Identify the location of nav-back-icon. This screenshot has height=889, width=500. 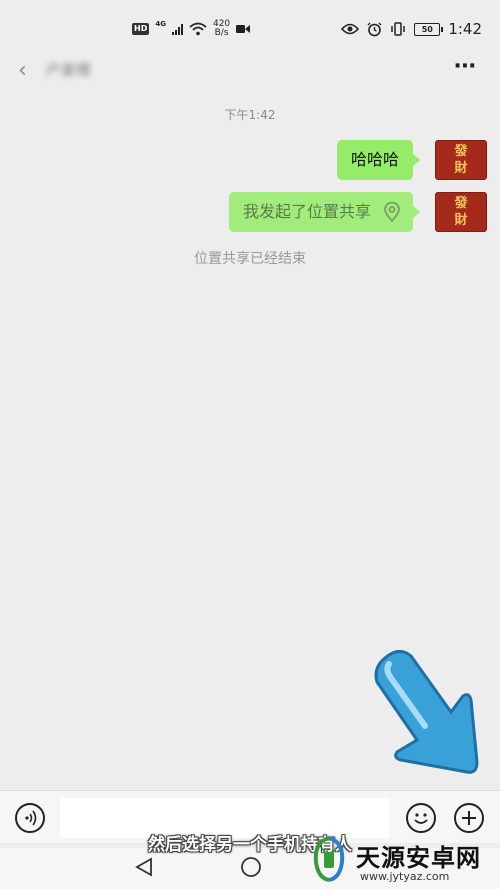
(144, 867).